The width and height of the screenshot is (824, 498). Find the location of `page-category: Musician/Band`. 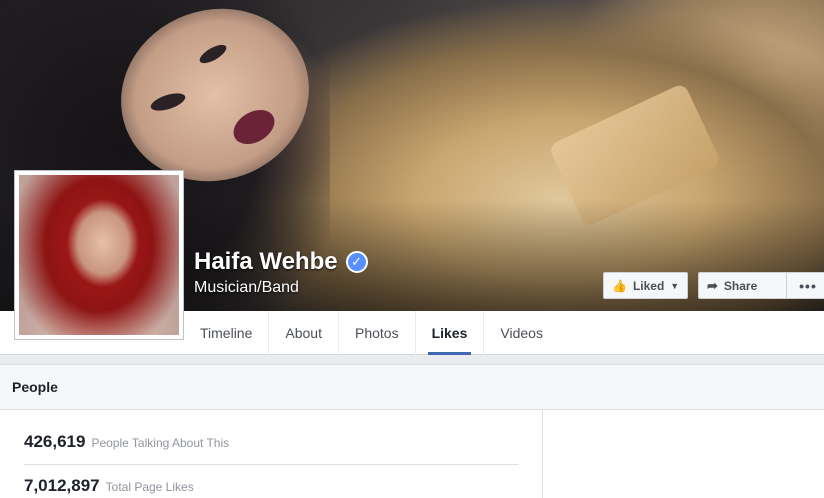

page-category: Musician/Band is located at coordinates (246, 288).